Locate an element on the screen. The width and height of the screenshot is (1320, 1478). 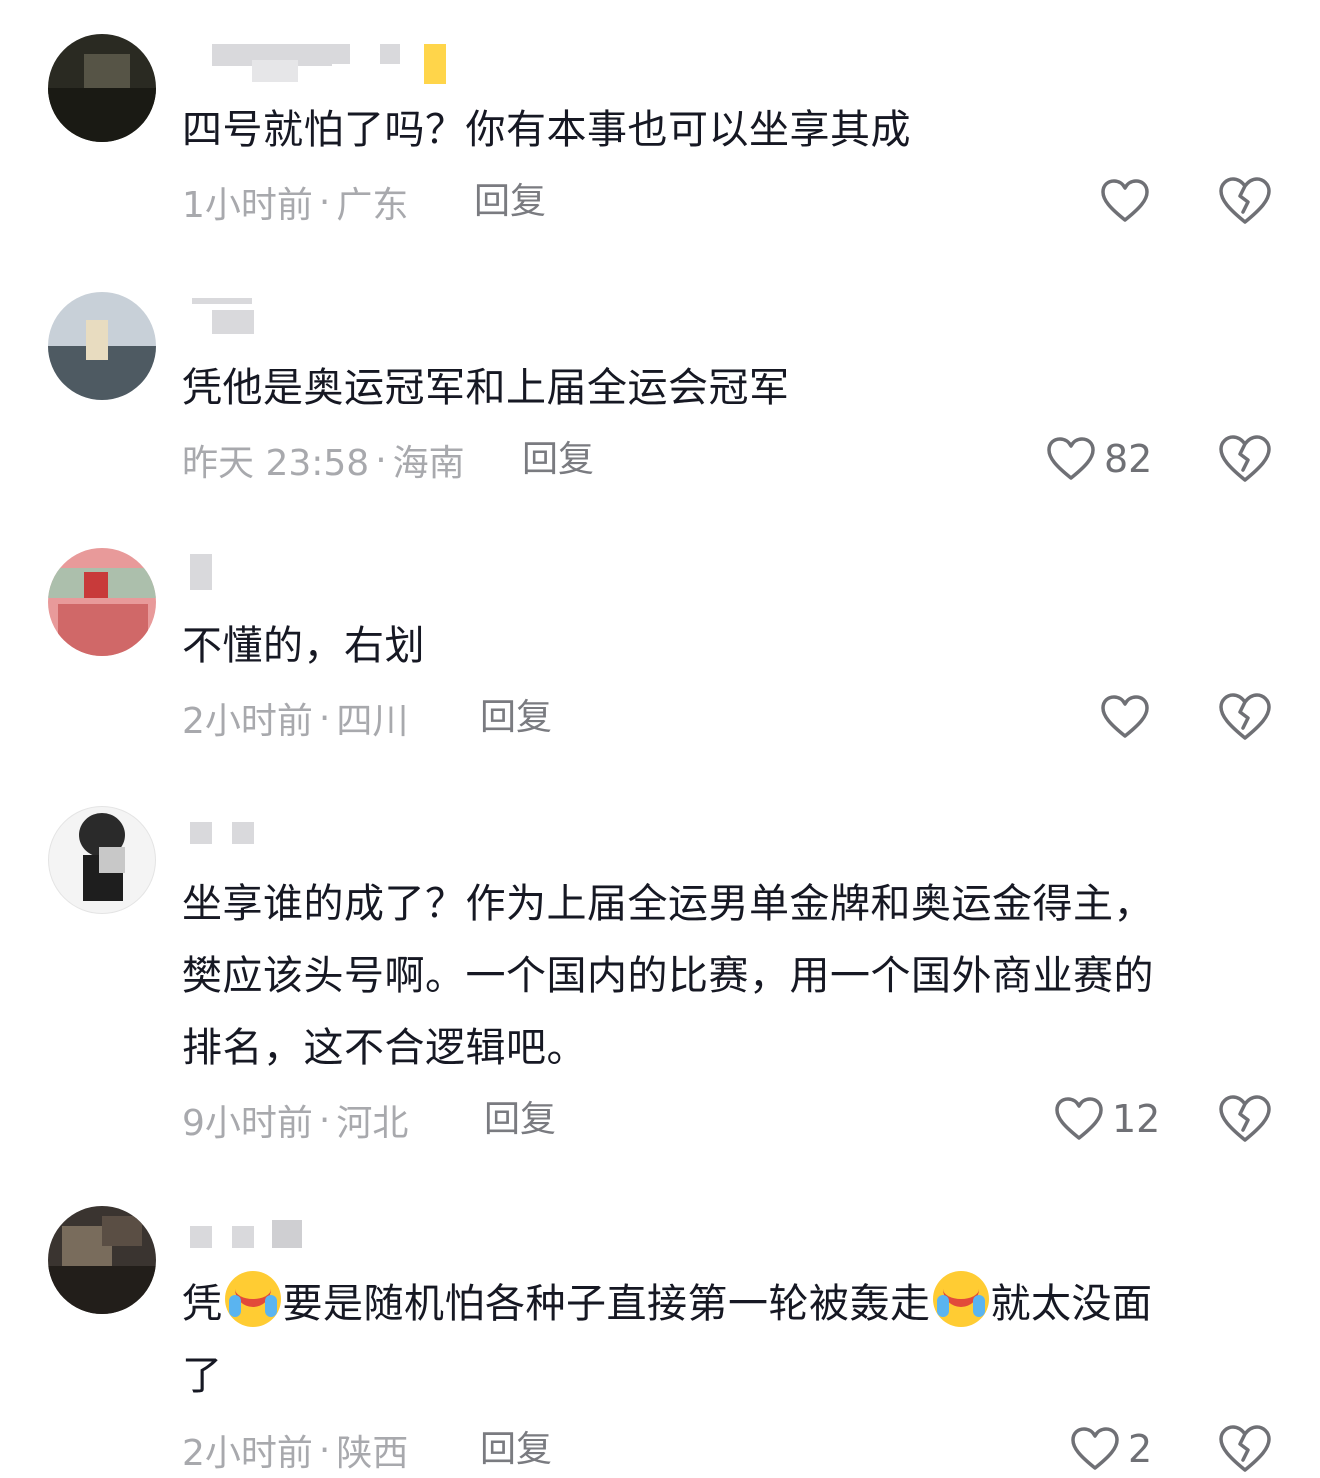
like-button: 2 is located at coordinates (1111, 1449).